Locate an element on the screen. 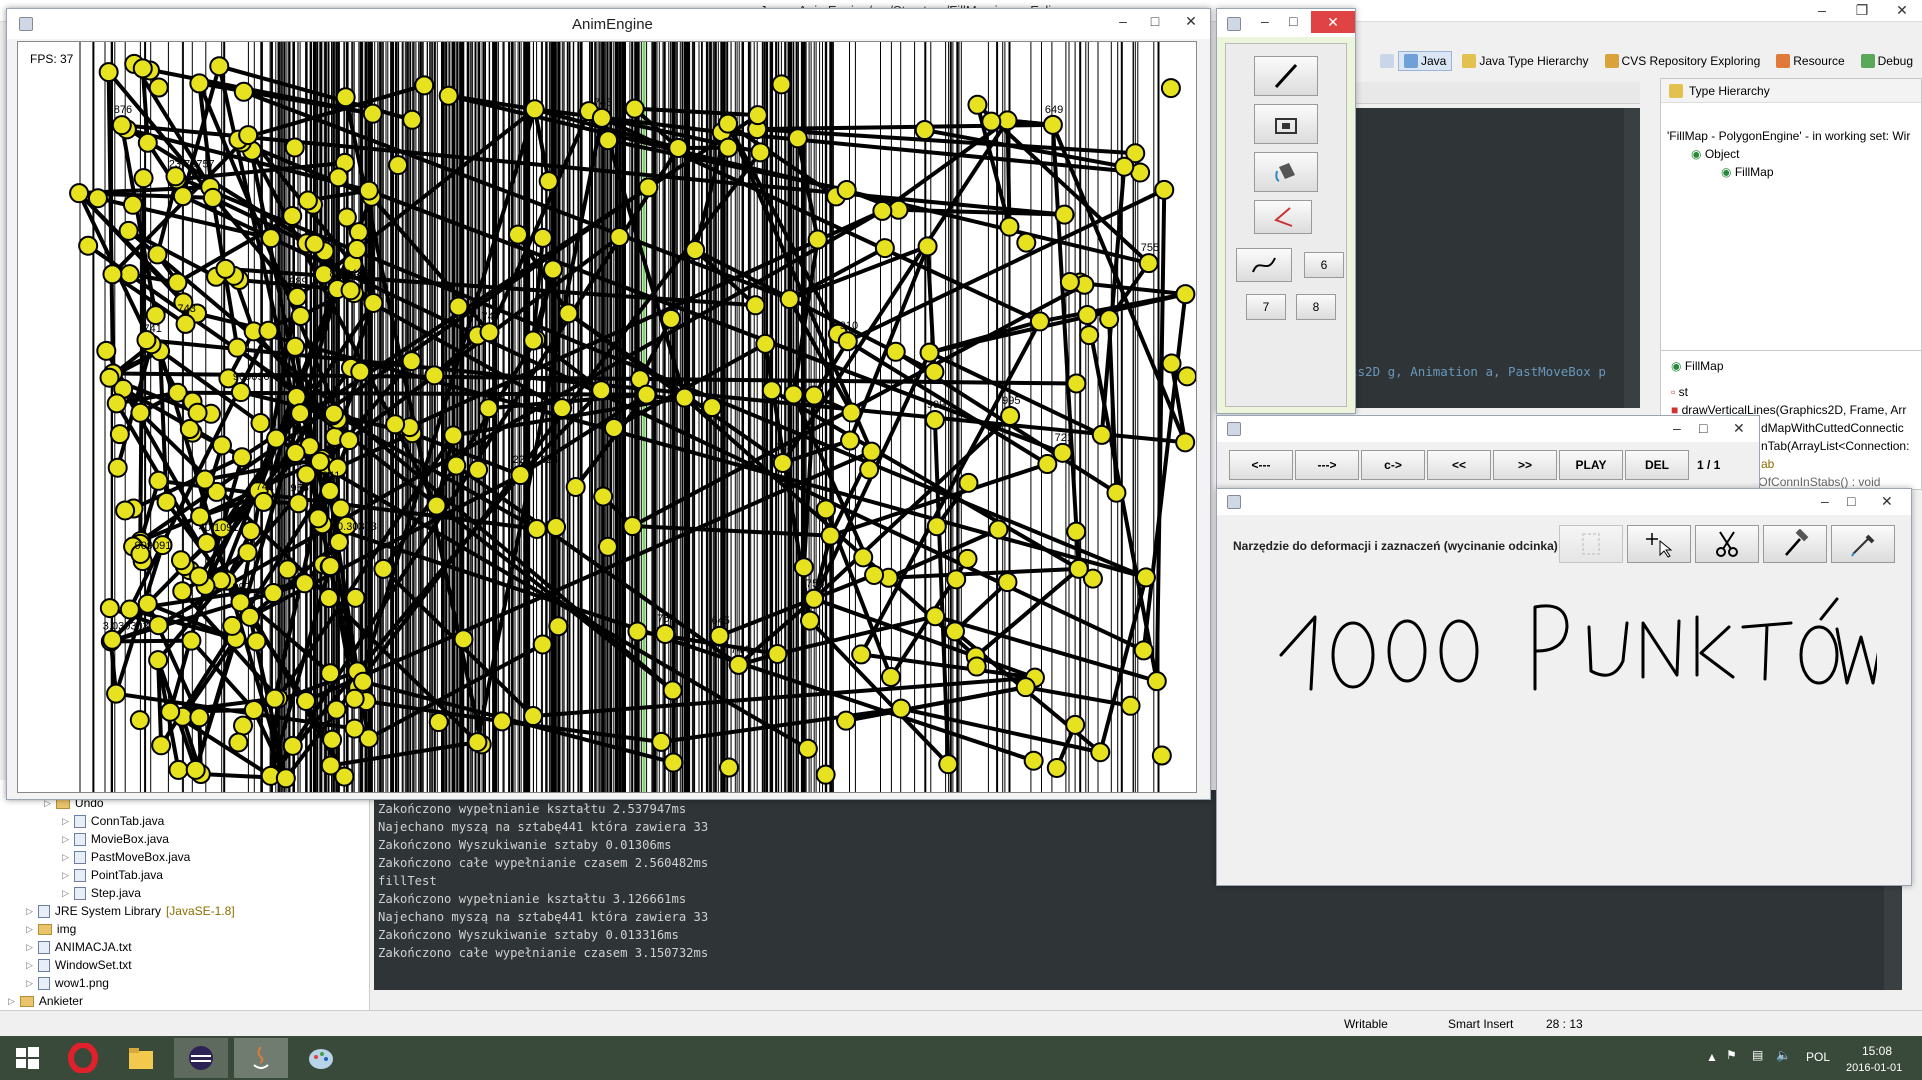 The height and width of the screenshot is (1080, 1922). package-explorer-item: ▷ Ankieter is located at coordinates (45, 1001).